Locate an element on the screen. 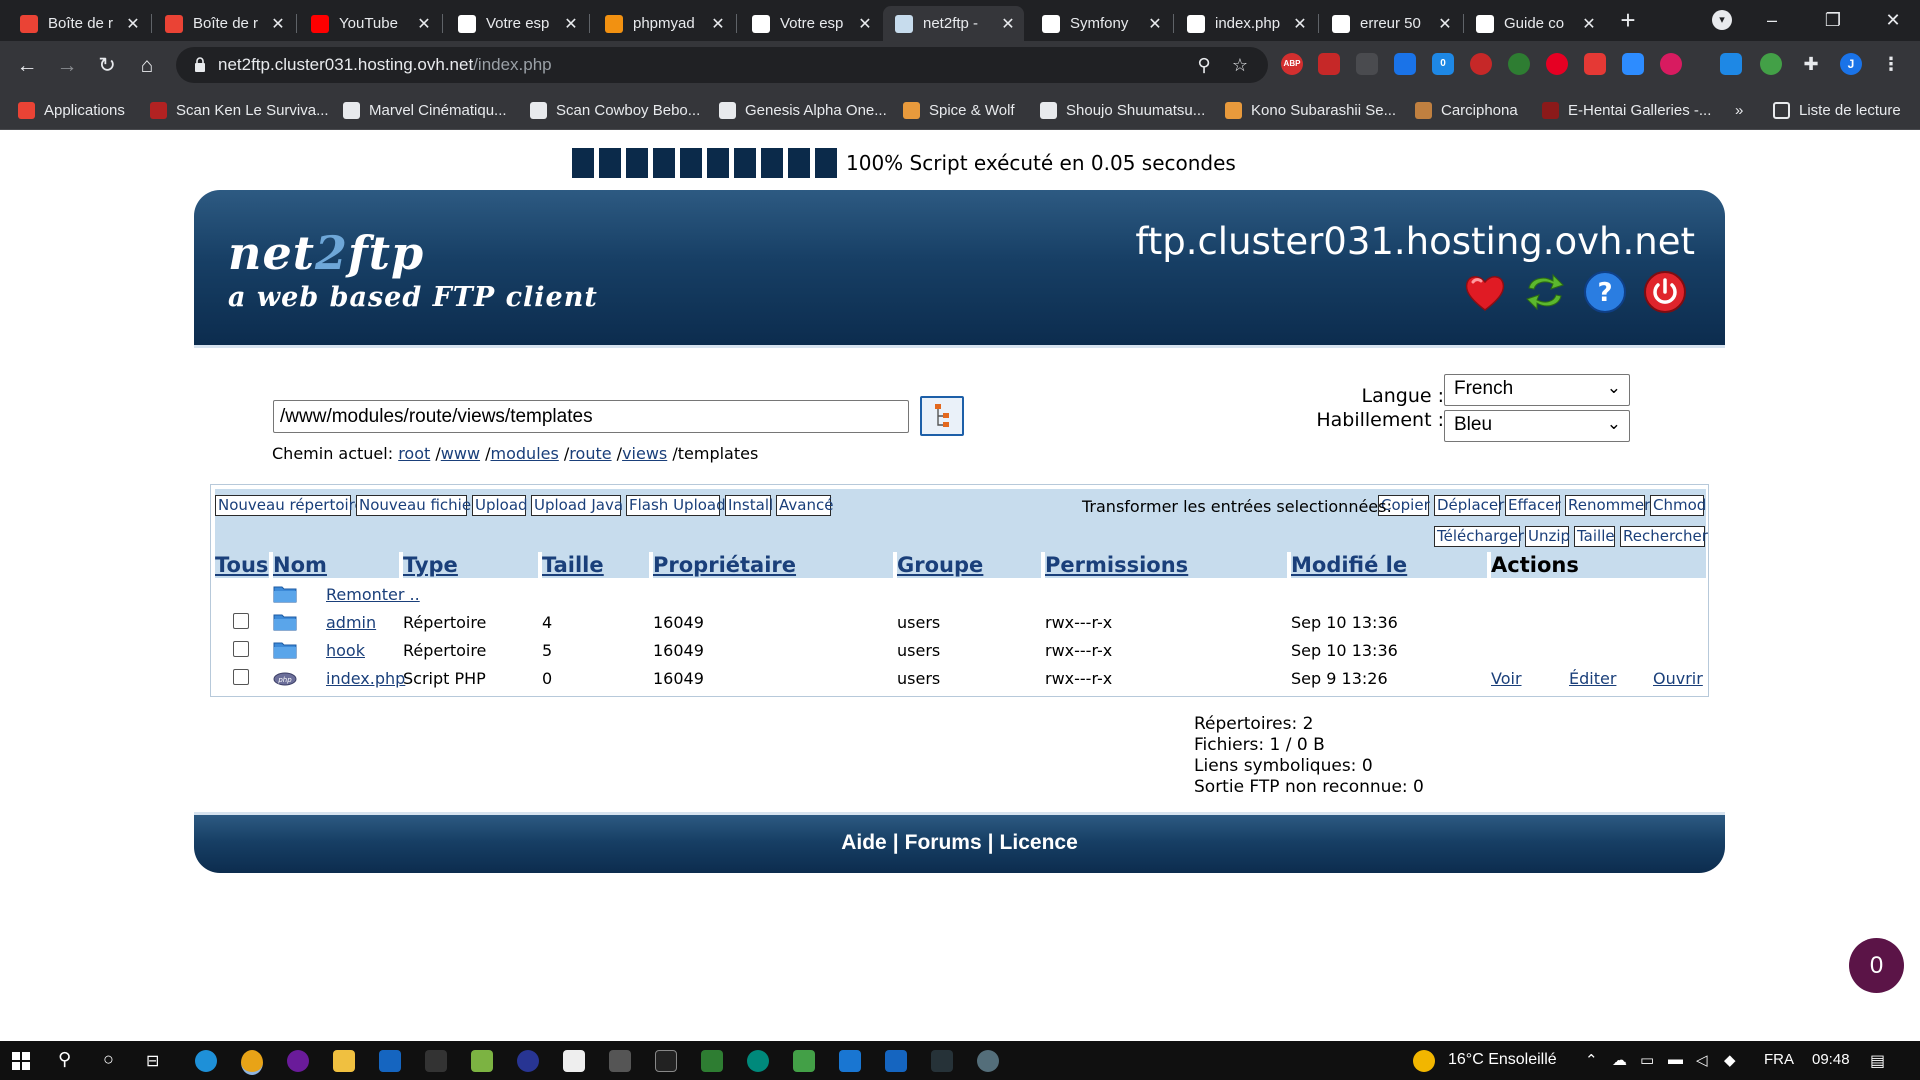 The width and height of the screenshot is (1920, 1080). terminal-icon is located at coordinates (666, 1061).